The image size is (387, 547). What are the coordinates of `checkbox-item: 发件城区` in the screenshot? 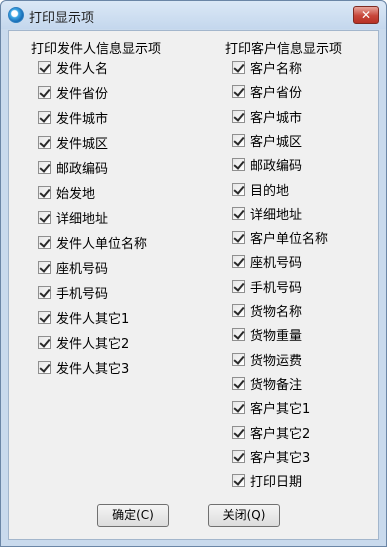 It's located at (73, 143).